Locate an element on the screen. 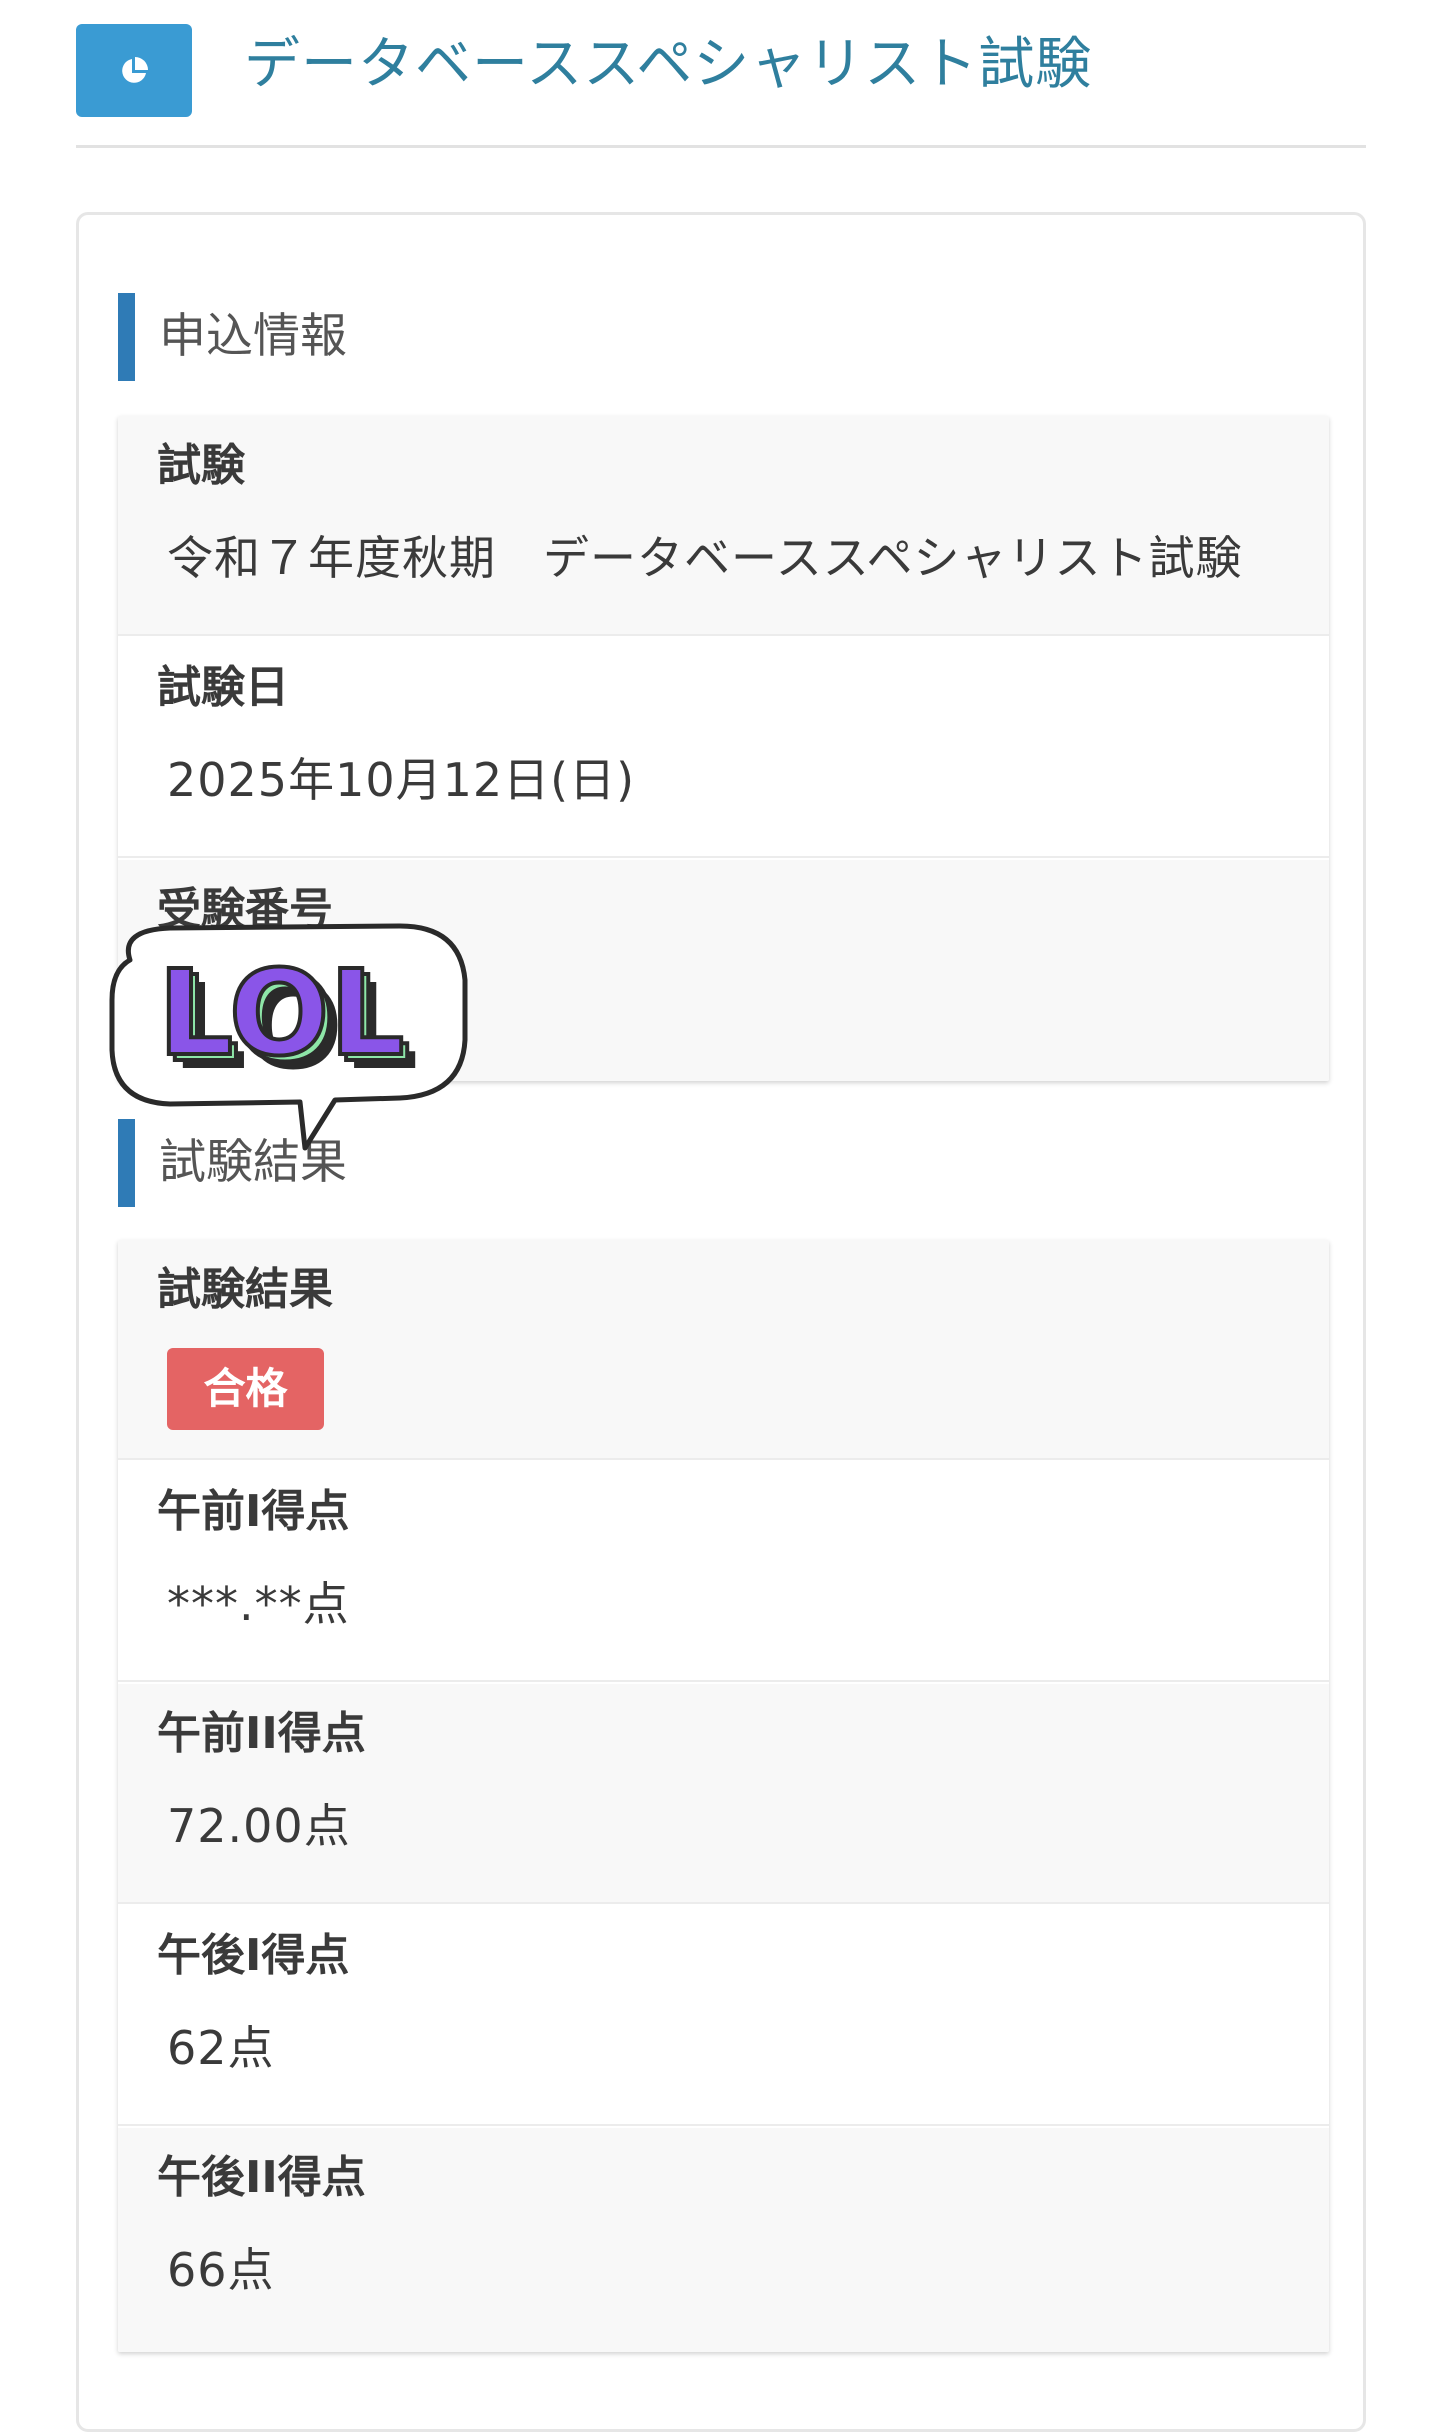 Image resolution: width=1440 pixels, height=2432 pixels. score-row-am1: 午前I得点 ***.**点 is located at coordinates (723, 1572).